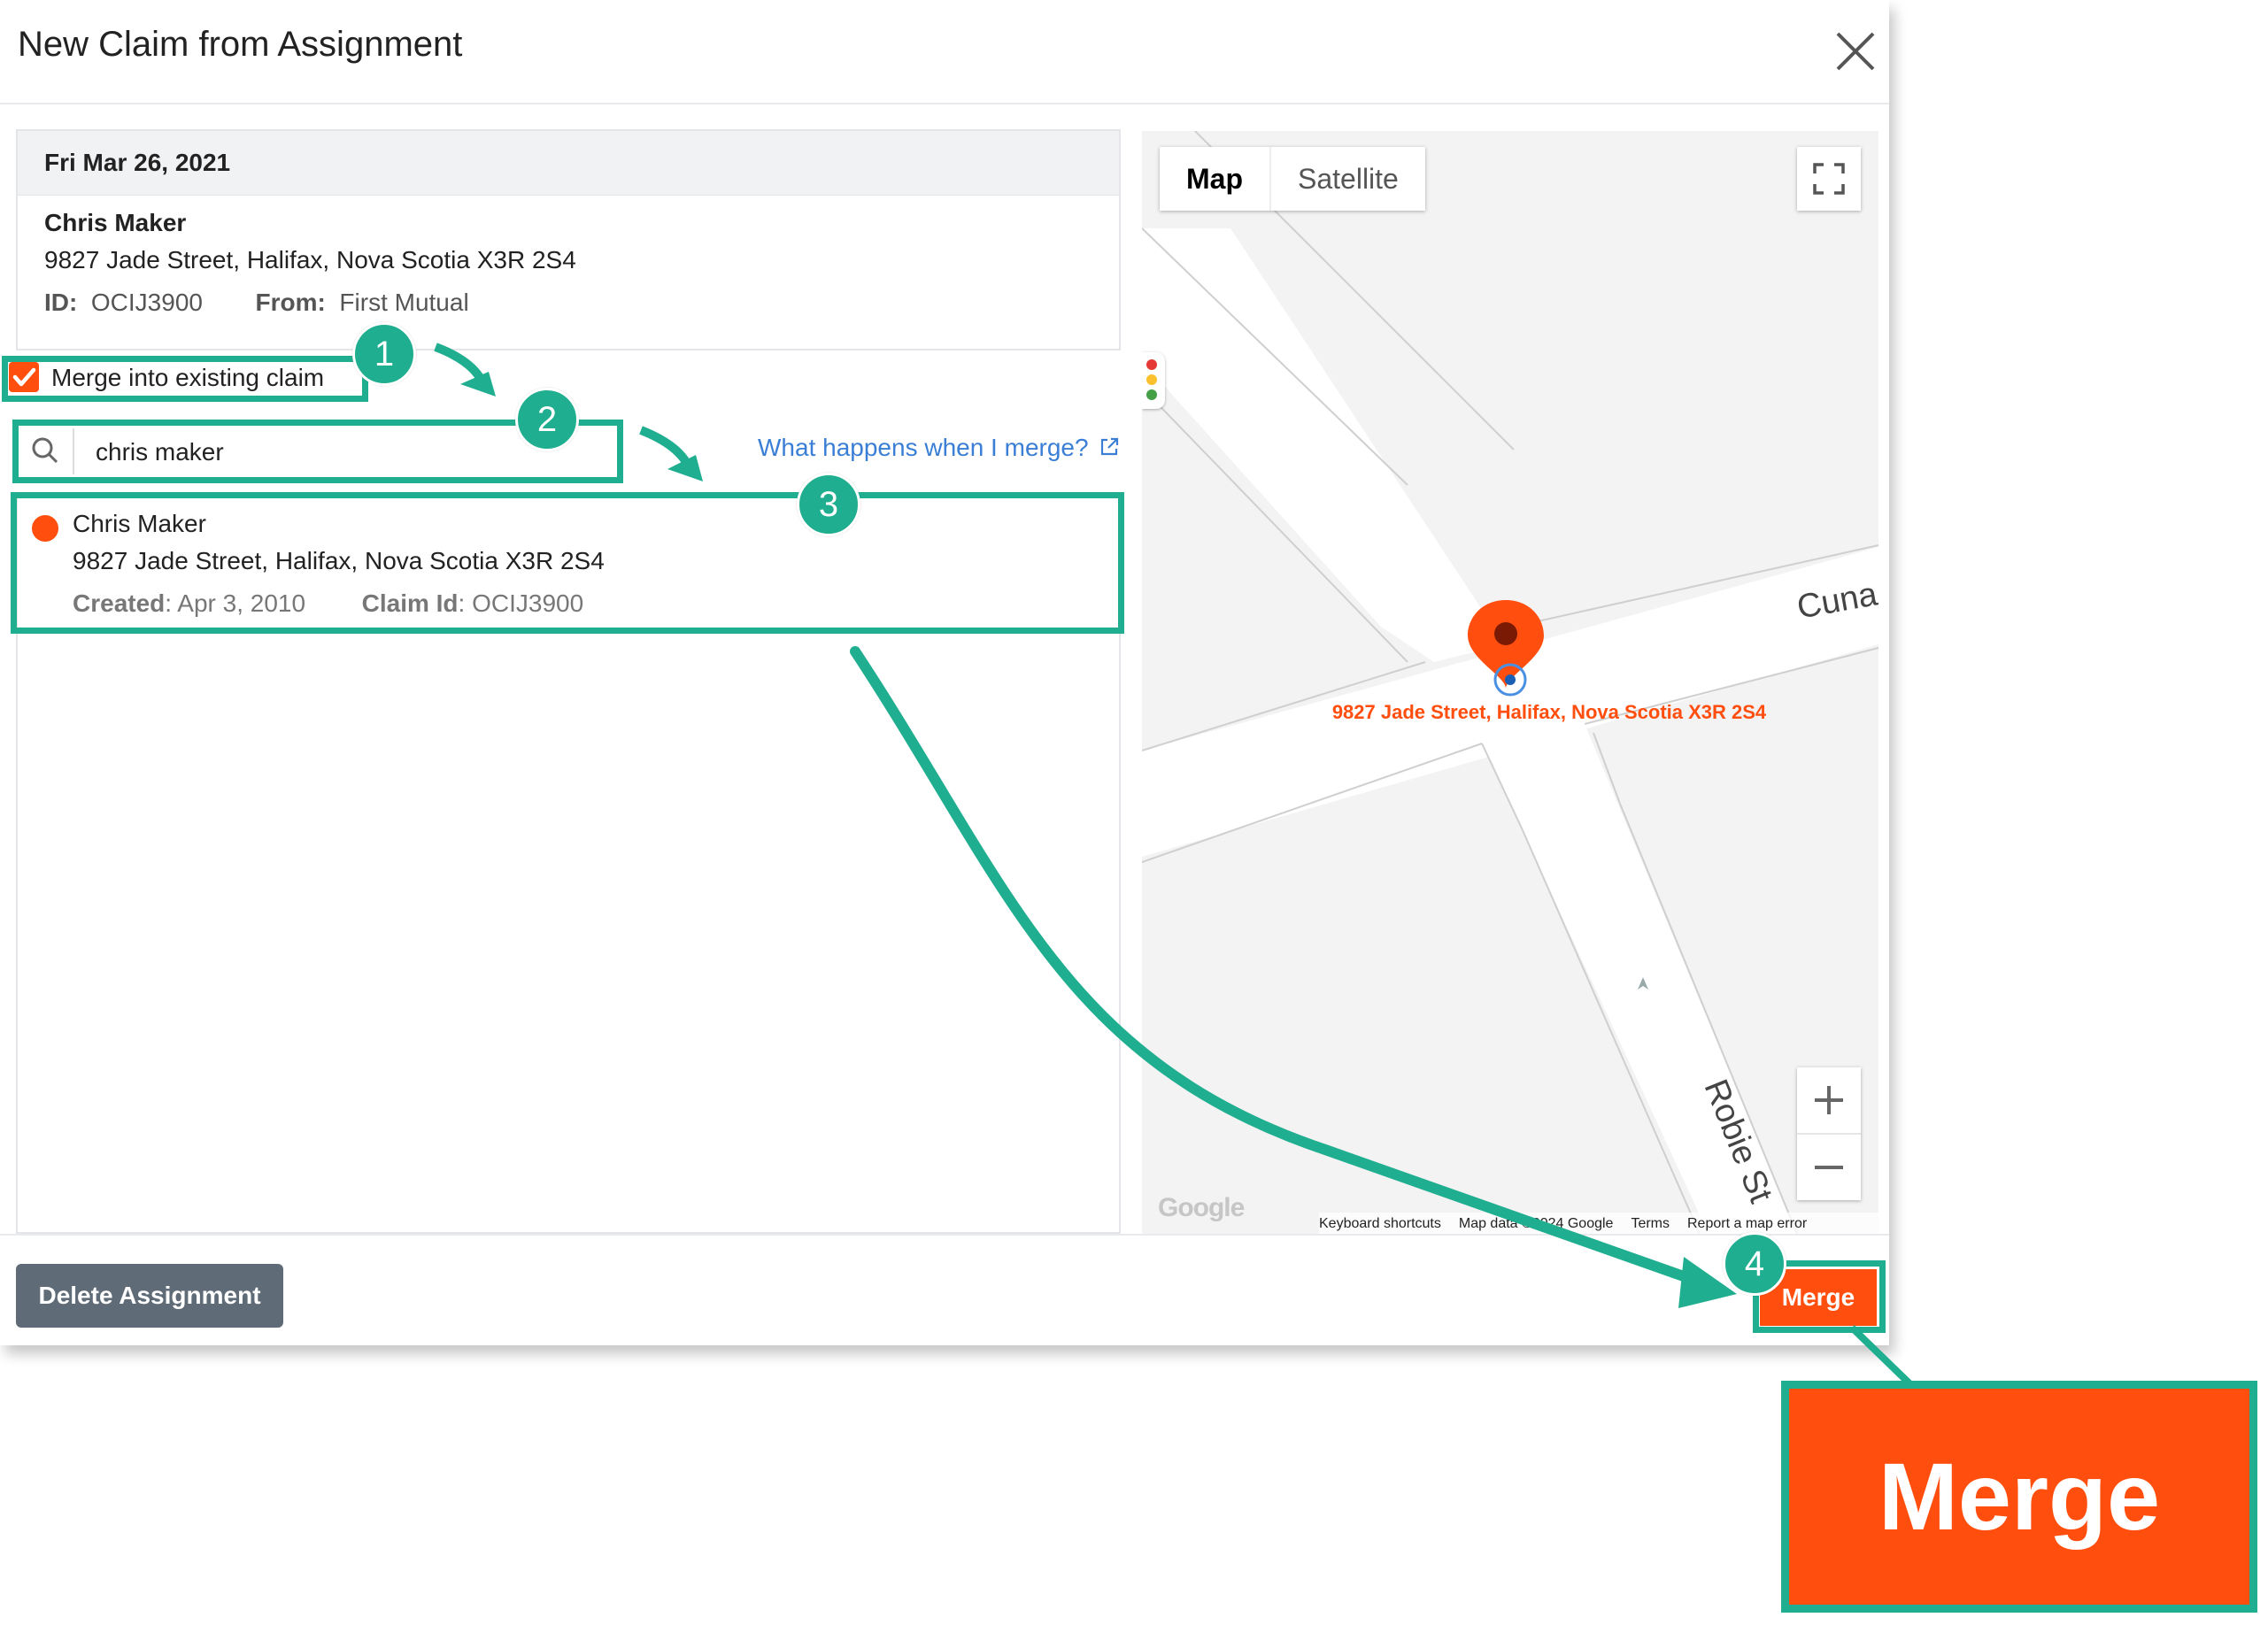 This screenshot has width=2268, height=1625. Describe the element at coordinates (944, 52) in the screenshot. I see `modal-header: New Claim from Assignment` at that location.